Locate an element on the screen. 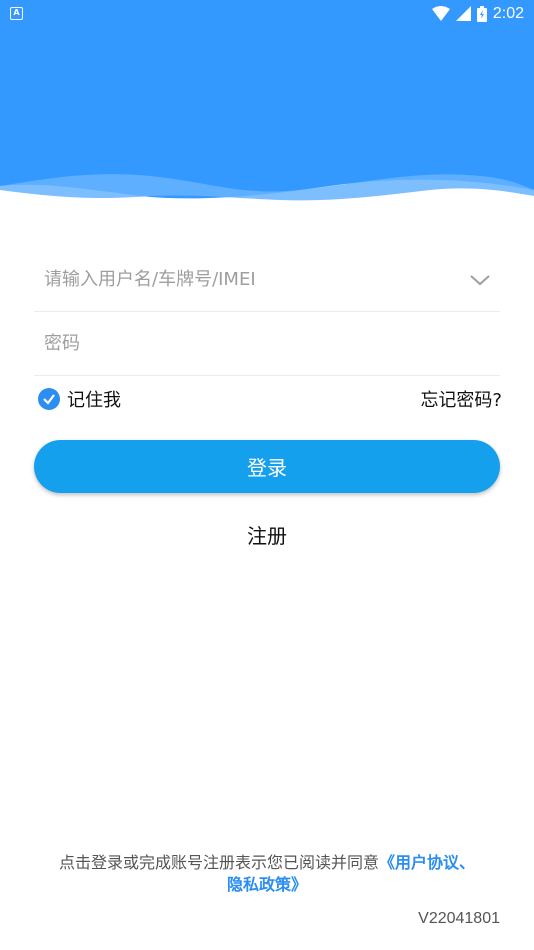 This screenshot has height=950, width=534. version-label: V22041801 is located at coordinates (459, 918).